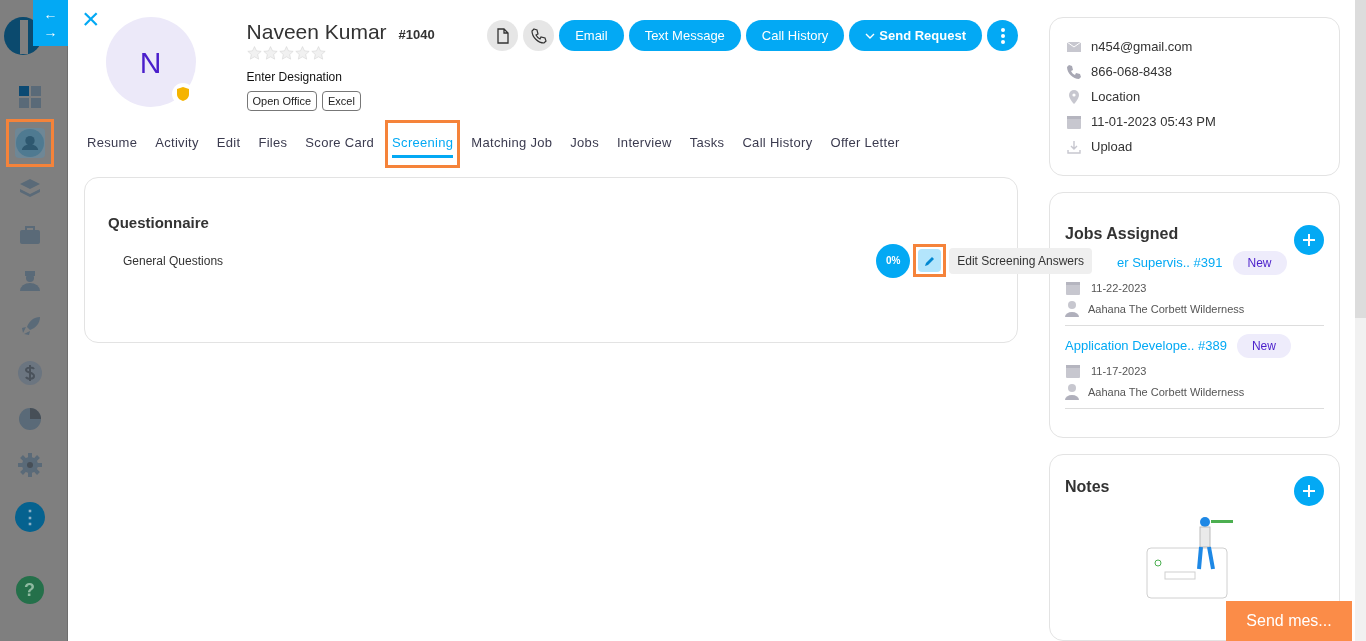 The image size is (1366, 641). I want to click on add-note-button, so click(1309, 491).